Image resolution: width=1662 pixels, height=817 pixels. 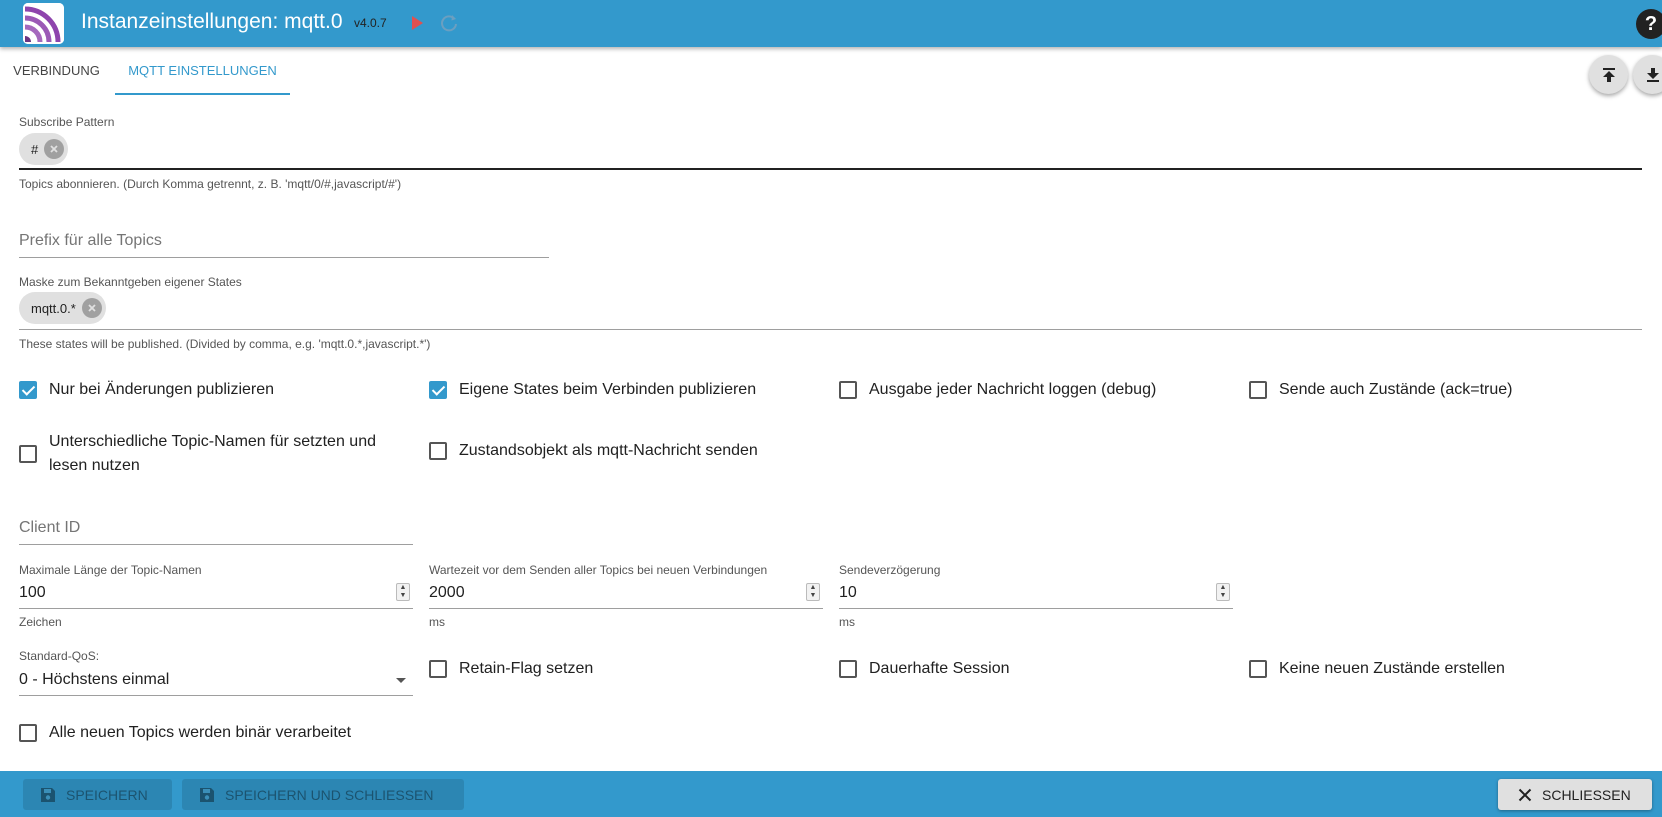 What do you see at coordinates (162, 389) in the screenshot?
I see `checkbox-label: Nur bei Änderungen publizieren` at bounding box center [162, 389].